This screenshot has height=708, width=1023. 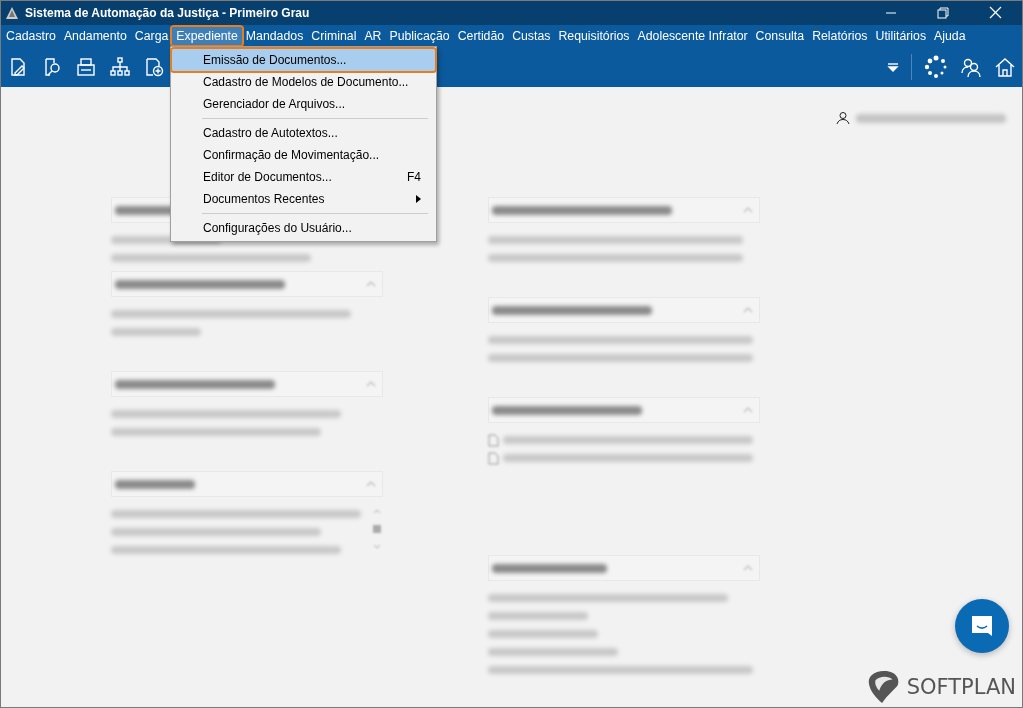 What do you see at coordinates (12, 13) in the screenshot?
I see `app-logo-icon` at bounding box center [12, 13].